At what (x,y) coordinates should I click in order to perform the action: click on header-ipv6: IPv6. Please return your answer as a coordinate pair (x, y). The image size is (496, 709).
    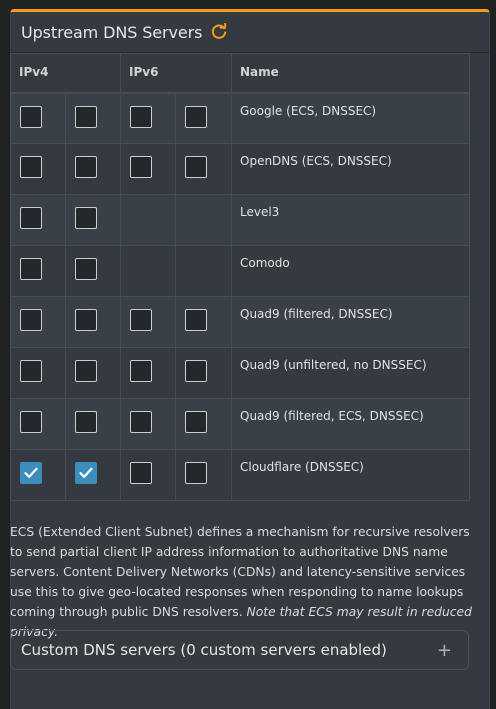
    Looking at the image, I should click on (176, 73).